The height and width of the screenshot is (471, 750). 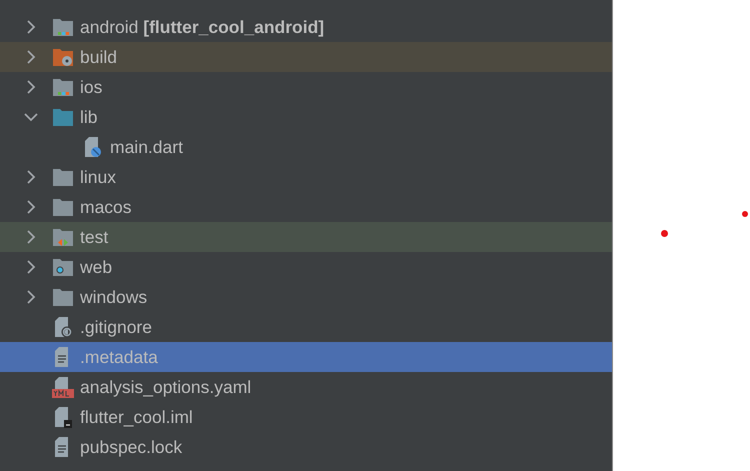 I want to click on tree-item-label: build, so click(x=98, y=57).